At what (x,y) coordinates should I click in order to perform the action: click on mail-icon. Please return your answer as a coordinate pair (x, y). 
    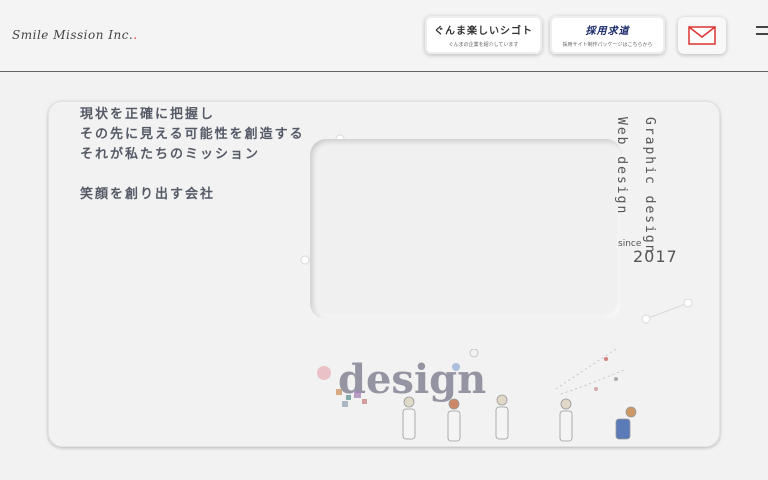
    Looking at the image, I should click on (702, 35).